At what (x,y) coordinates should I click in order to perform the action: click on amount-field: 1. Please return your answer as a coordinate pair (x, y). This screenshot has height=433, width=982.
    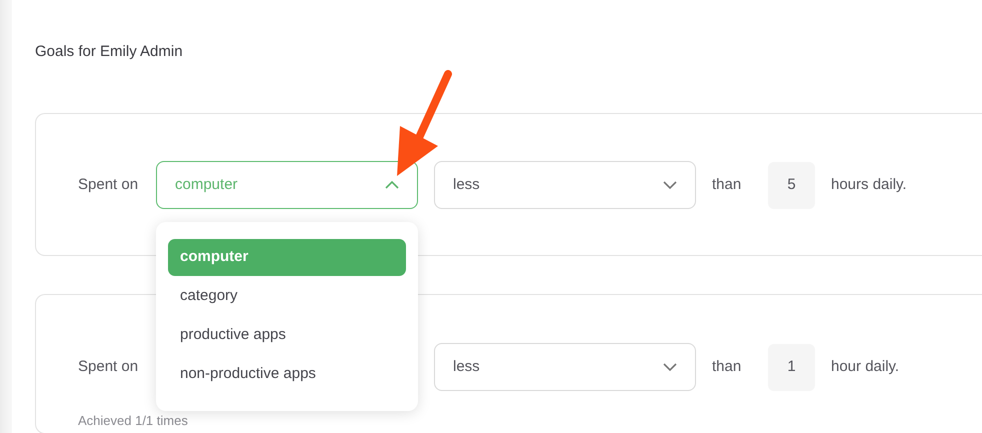
    Looking at the image, I should click on (791, 367).